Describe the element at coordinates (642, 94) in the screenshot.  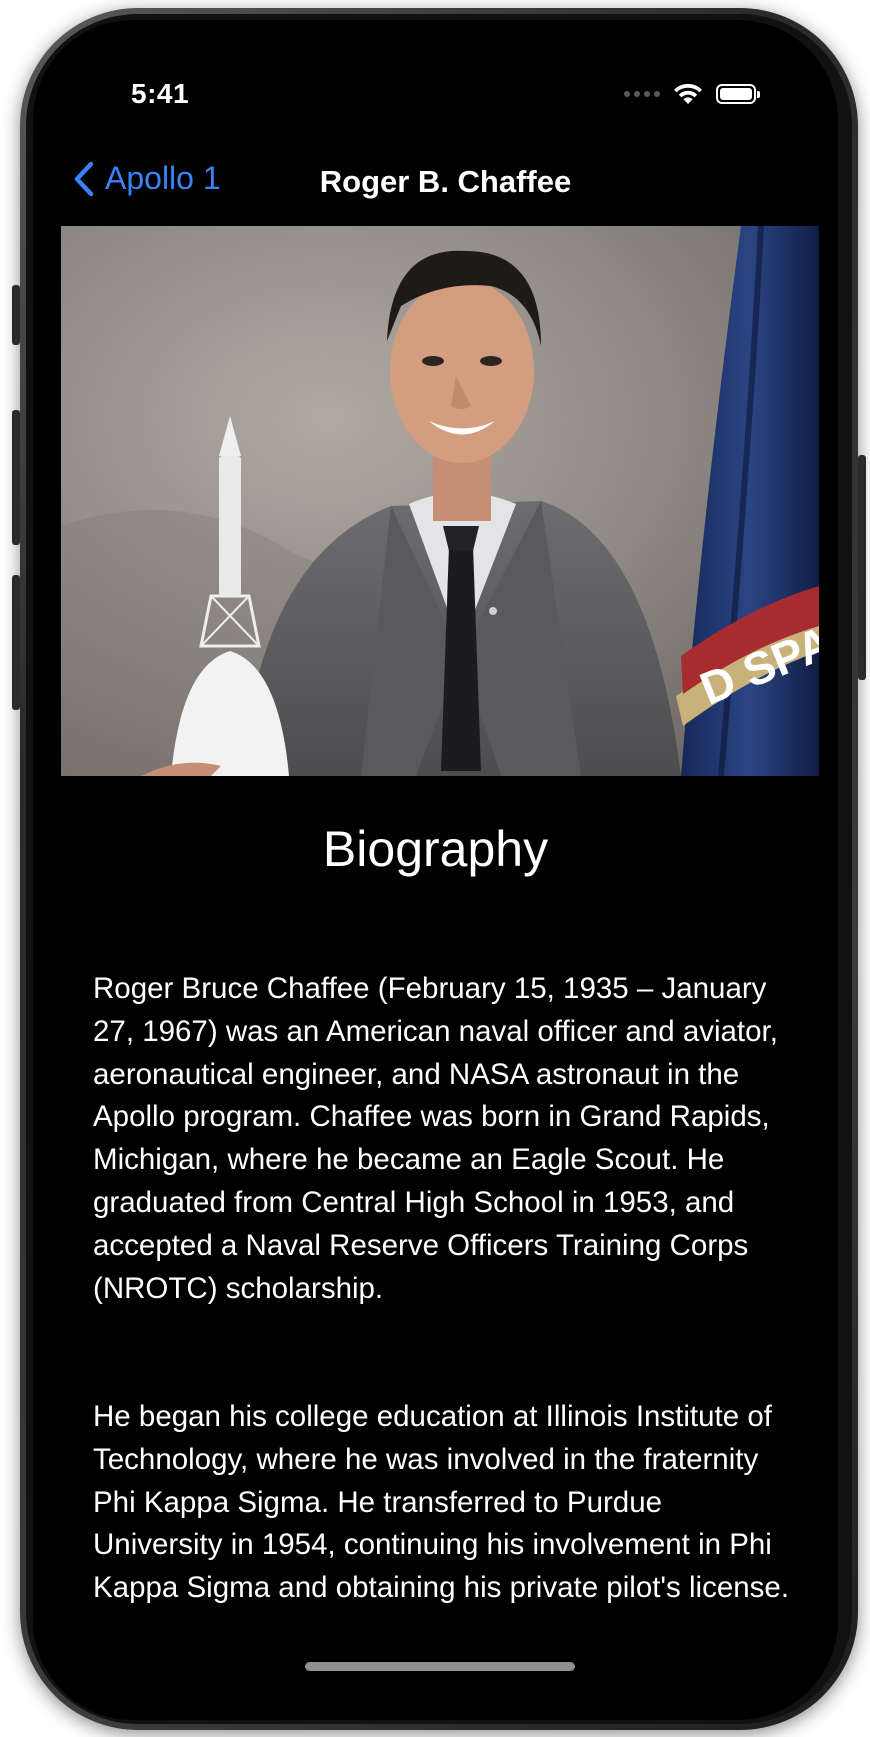
I see `cellular-signal-icon` at that location.